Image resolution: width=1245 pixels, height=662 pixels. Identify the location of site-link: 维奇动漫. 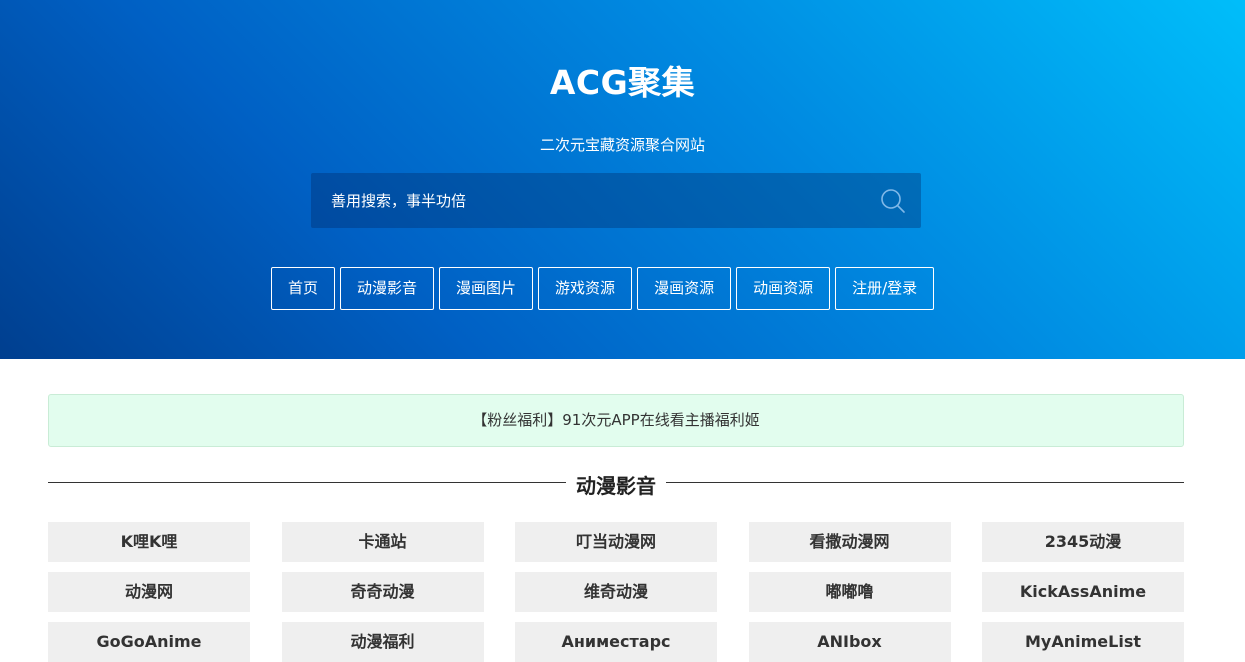
(616, 592).